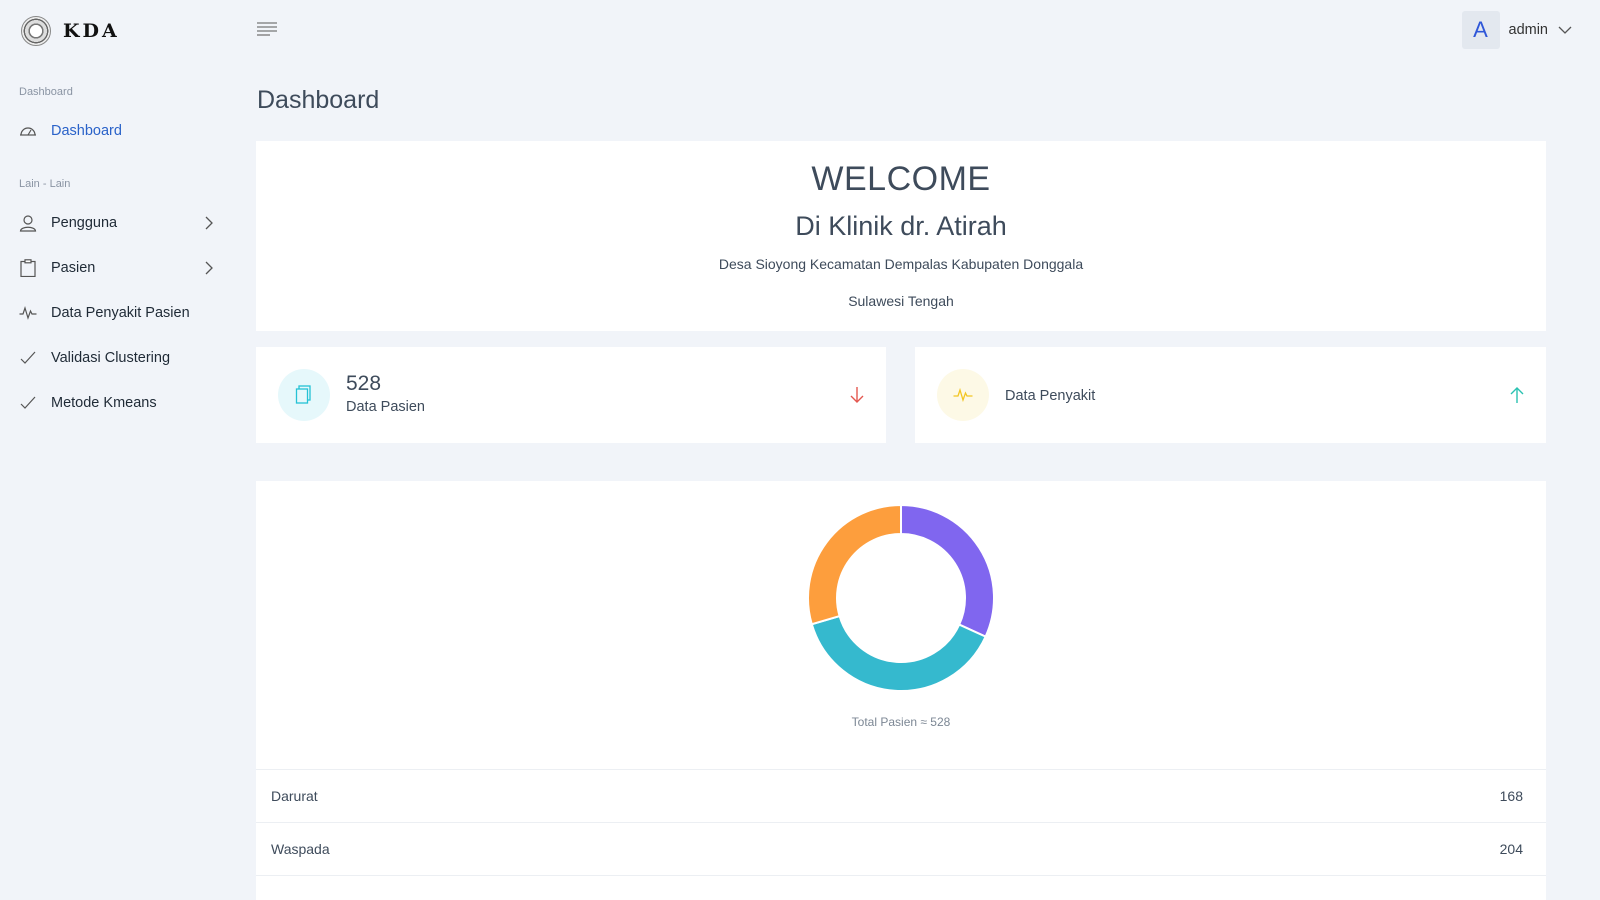  Describe the element at coordinates (385, 407) in the screenshot. I see `stat-label: Data Pasien` at that location.